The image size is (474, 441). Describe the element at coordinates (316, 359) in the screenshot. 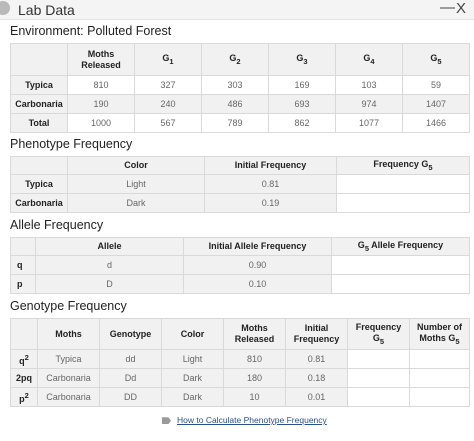

I see `table-cell: 0.81` at that location.